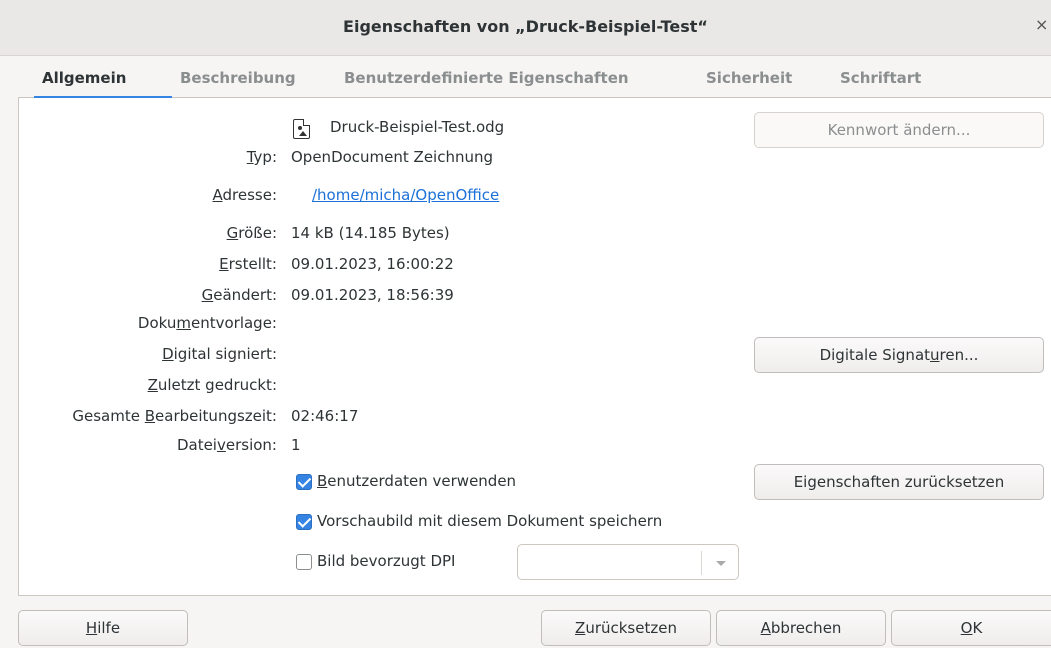  I want to click on tab-sicherheit: Sicherheit, so click(749, 78).